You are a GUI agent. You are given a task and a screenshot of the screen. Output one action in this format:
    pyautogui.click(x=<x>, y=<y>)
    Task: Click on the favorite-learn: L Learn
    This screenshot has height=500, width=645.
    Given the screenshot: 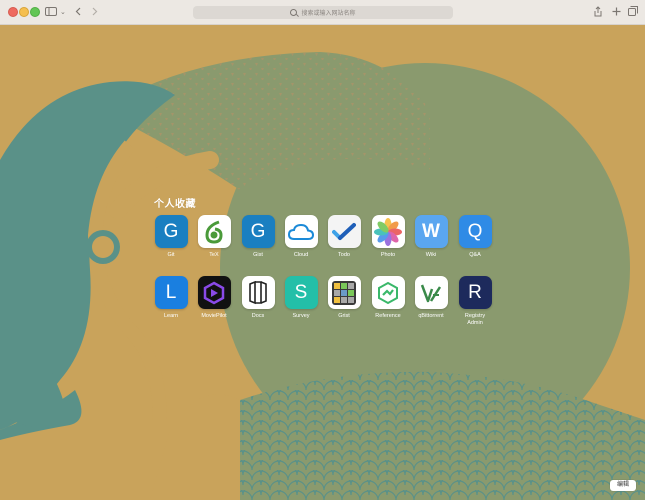 What is the action you would take?
    pyautogui.click(x=171, y=298)
    